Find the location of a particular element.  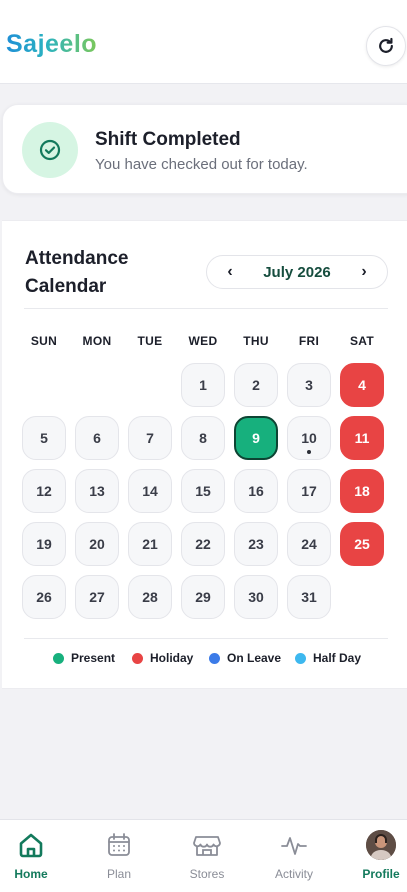

calendar-day-number: 25 is located at coordinates (362, 544).